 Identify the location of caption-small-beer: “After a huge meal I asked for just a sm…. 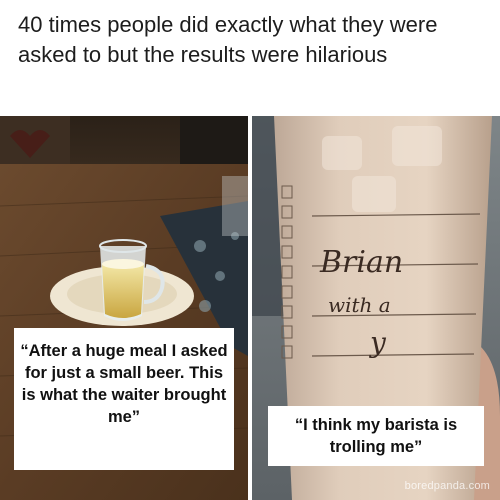
(124, 399).